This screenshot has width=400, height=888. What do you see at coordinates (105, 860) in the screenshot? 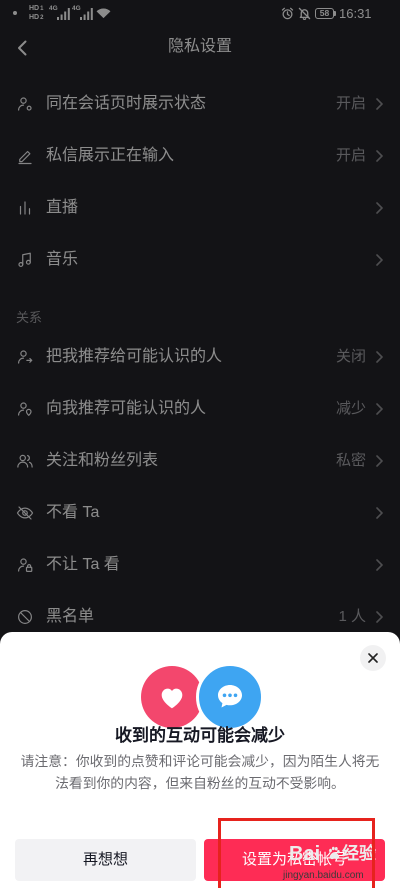
I see `cancel-button: 再想想` at bounding box center [105, 860].